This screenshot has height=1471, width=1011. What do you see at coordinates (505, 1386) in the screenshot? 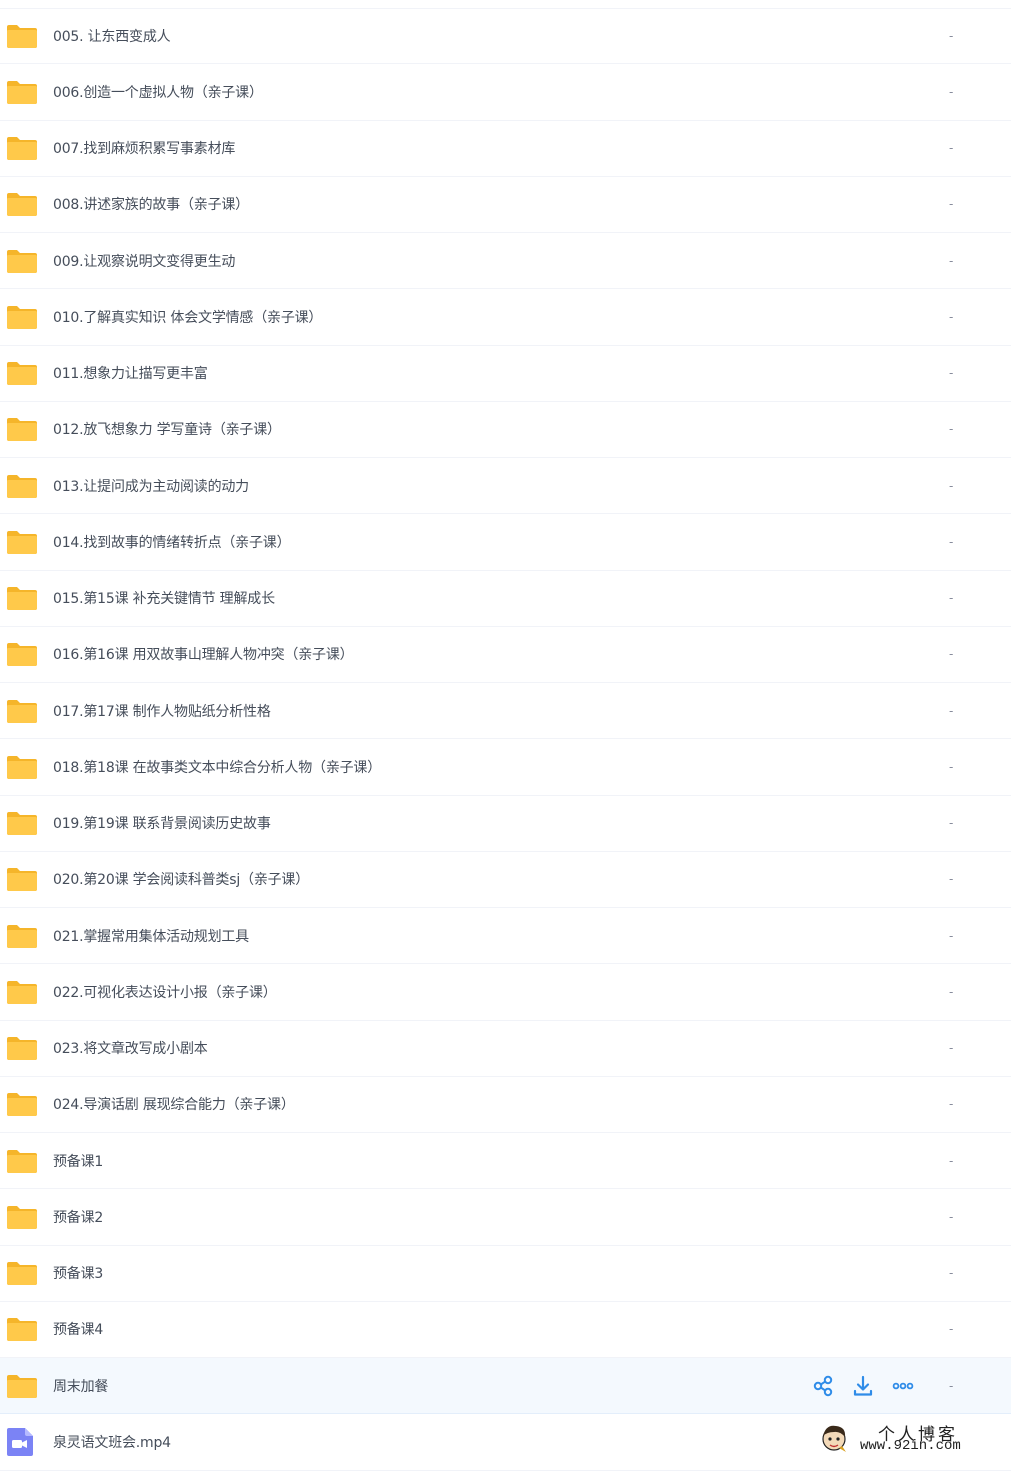
I see `file-row: 周末加餐 -` at bounding box center [505, 1386].